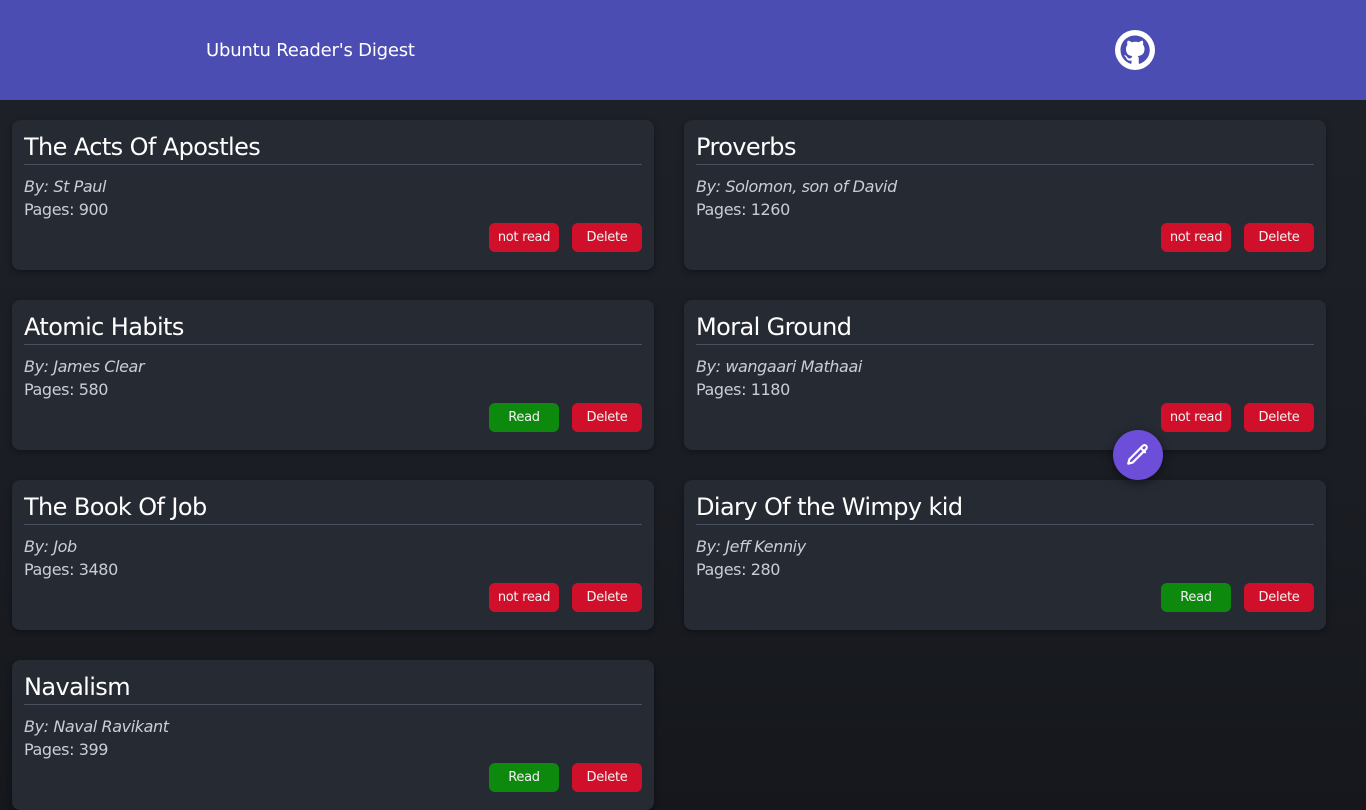  What do you see at coordinates (84, 366) in the screenshot?
I see `book-author: By: James Clear` at bounding box center [84, 366].